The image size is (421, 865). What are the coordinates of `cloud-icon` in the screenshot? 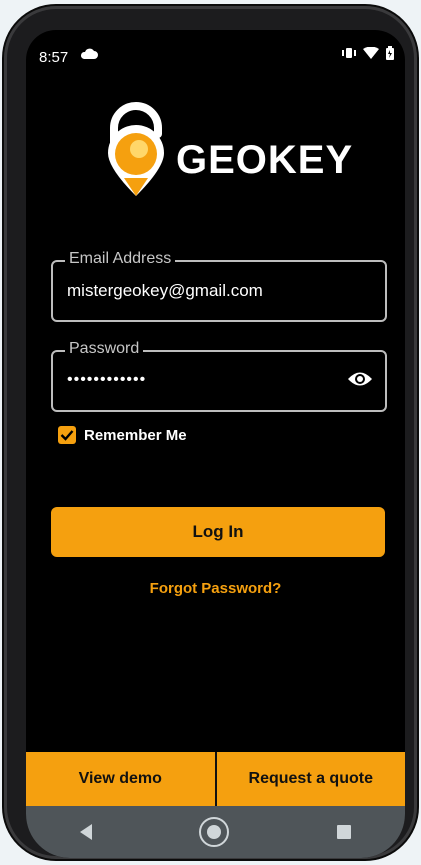 It's located at (89, 53).